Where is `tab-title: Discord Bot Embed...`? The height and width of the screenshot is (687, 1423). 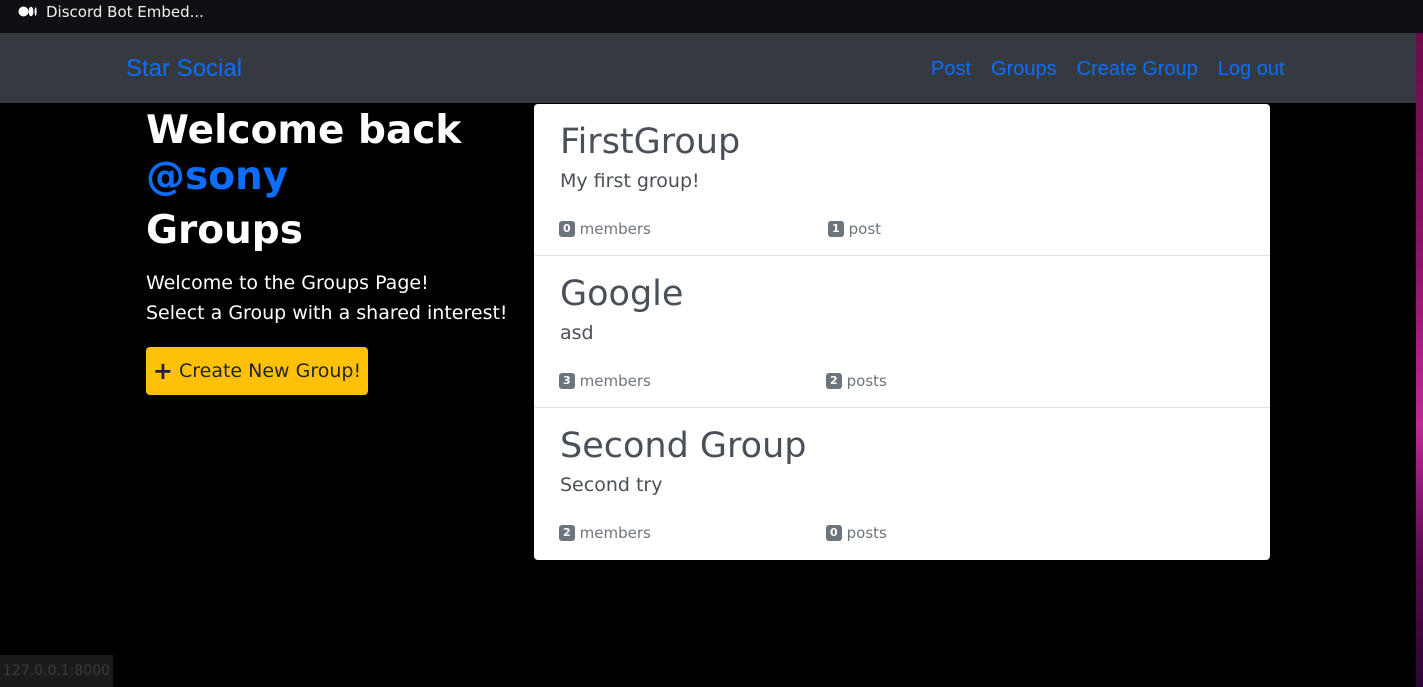 tab-title: Discord Bot Embed... is located at coordinates (125, 12).